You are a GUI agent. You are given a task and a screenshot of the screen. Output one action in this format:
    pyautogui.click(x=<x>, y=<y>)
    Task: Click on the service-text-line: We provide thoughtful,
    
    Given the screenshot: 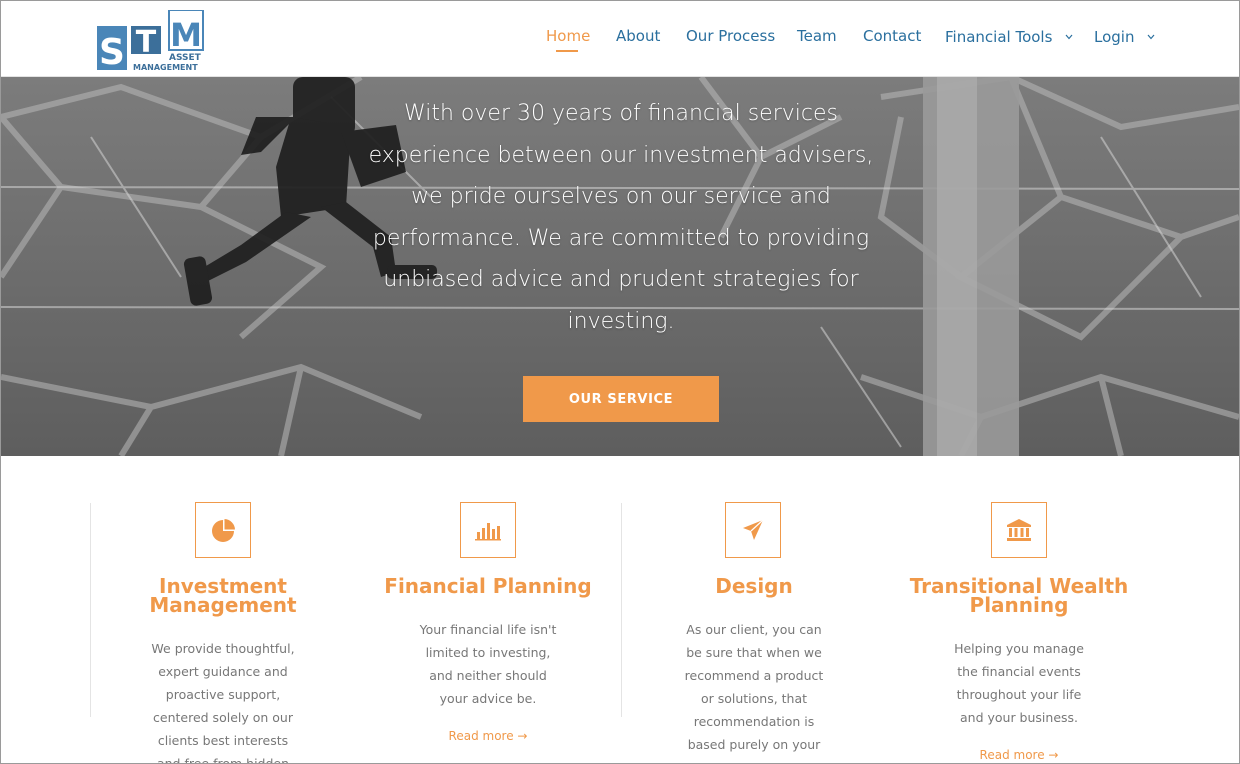 What is the action you would take?
    pyautogui.click(x=223, y=648)
    